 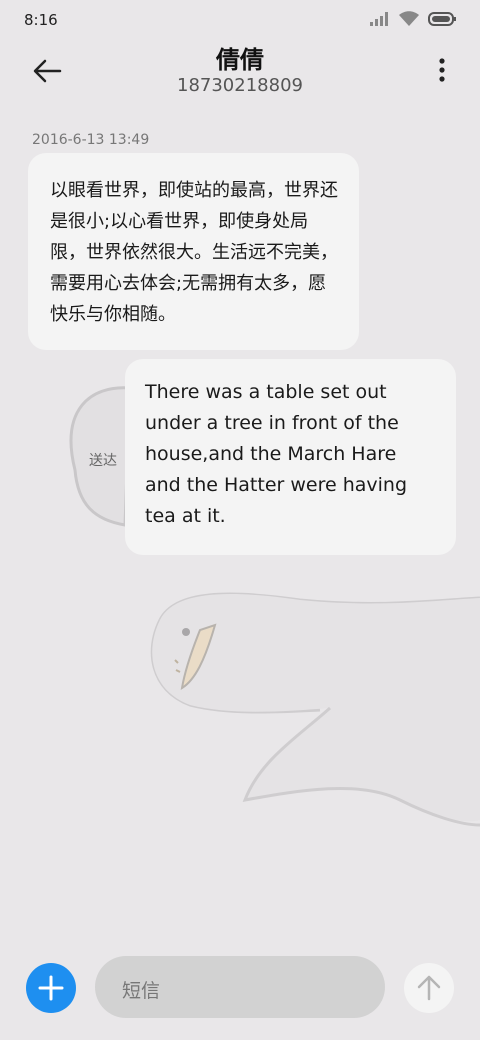 I want to click on contact-name: 倩倩, so click(x=240, y=60).